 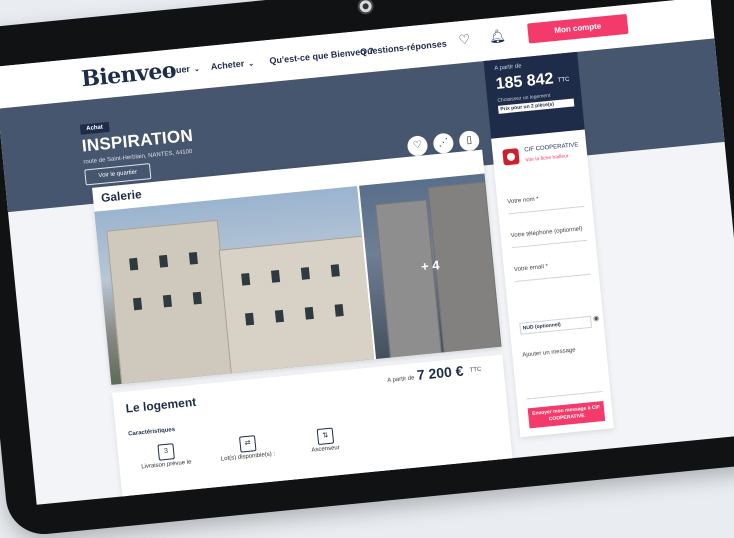 What do you see at coordinates (596, 318) in the screenshot?
I see `eye-icon: ◉` at bounding box center [596, 318].